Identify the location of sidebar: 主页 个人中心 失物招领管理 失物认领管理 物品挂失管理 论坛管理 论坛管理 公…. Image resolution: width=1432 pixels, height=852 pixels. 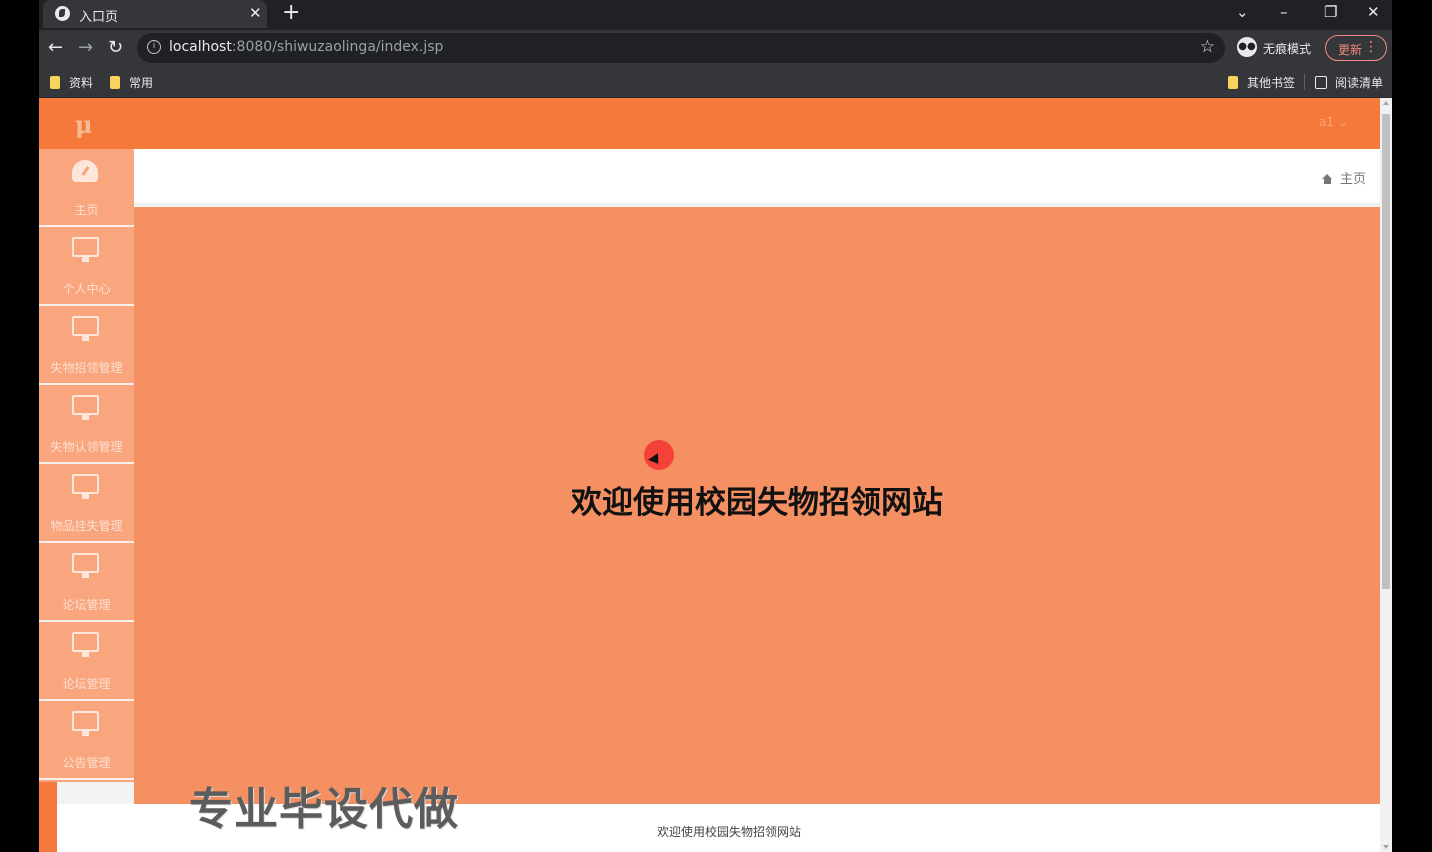
(86, 465).